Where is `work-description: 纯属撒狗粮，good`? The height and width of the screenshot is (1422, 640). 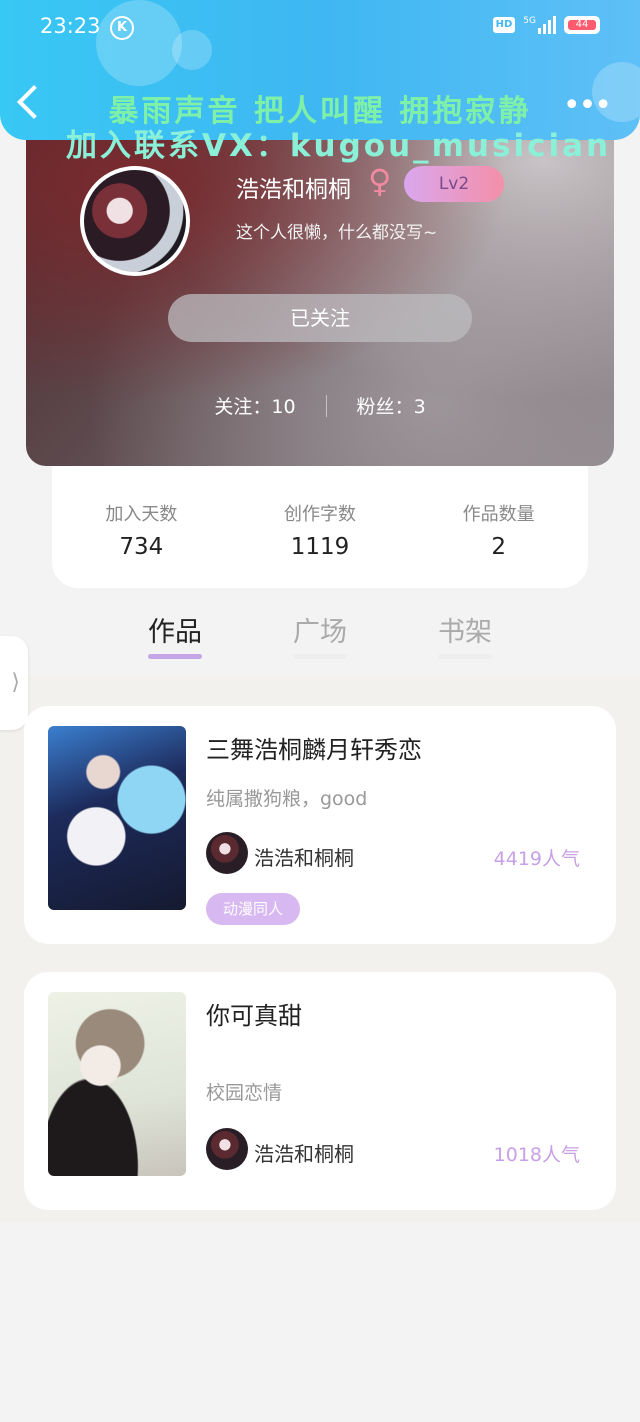 work-description: 纯属撒狗粮，good is located at coordinates (287, 799).